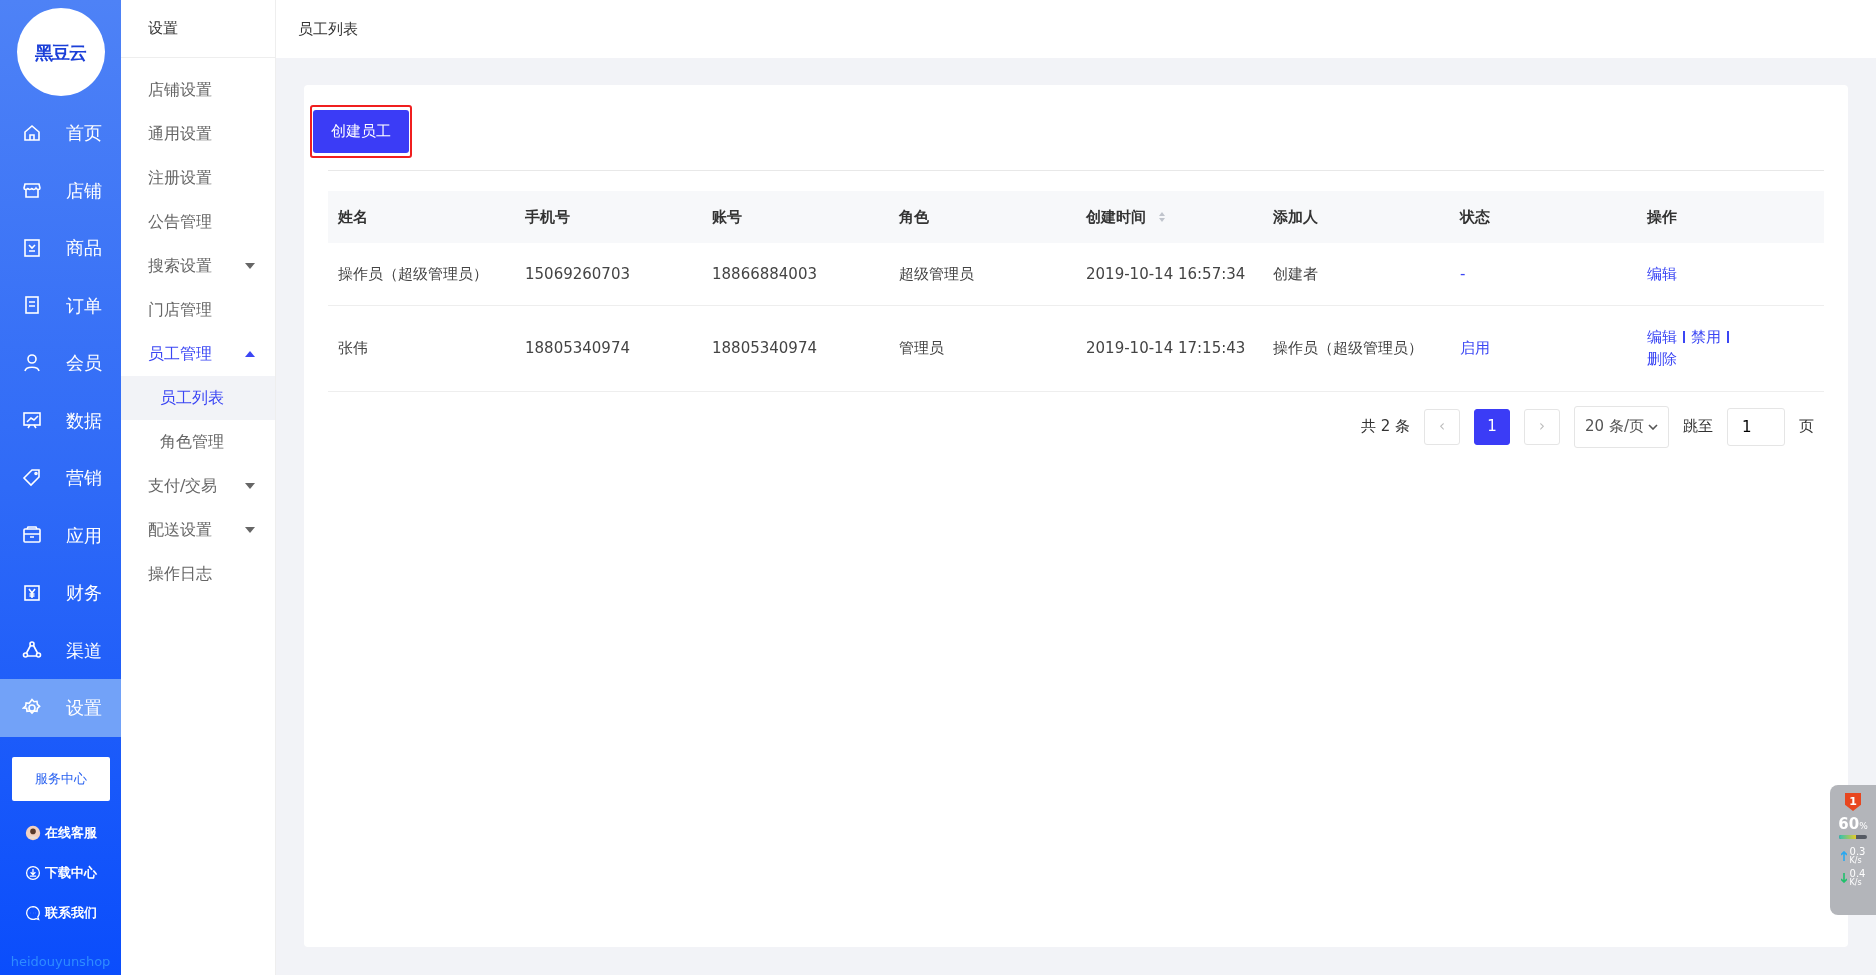  I want to click on logo: 黑豆云, so click(60, 52).